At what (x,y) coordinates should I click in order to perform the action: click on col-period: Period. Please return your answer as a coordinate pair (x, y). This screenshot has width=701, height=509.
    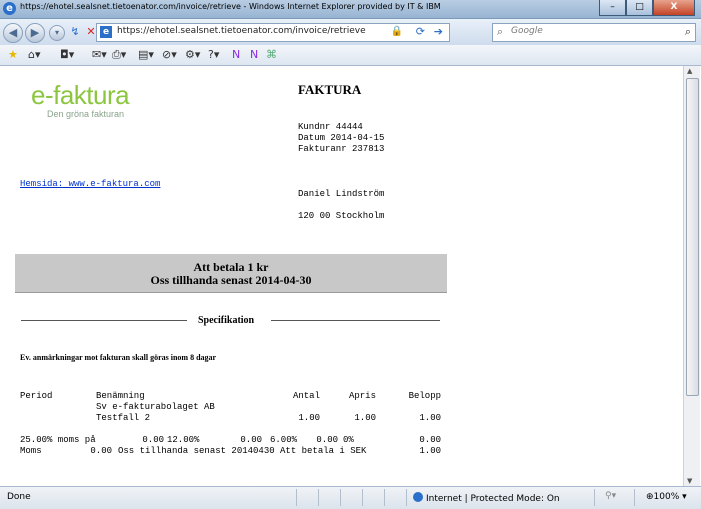
    Looking at the image, I should click on (36, 396).